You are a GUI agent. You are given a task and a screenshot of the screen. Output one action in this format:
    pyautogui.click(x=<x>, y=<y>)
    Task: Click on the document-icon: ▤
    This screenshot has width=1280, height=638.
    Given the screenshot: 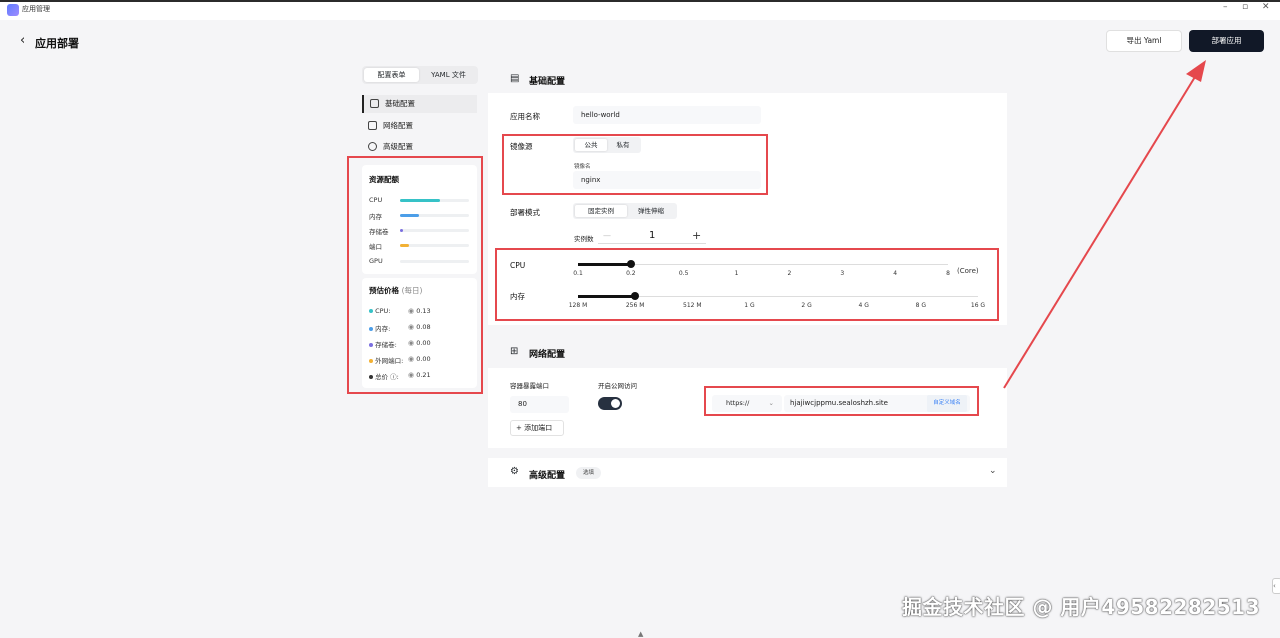 What is the action you would take?
    pyautogui.click(x=515, y=78)
    